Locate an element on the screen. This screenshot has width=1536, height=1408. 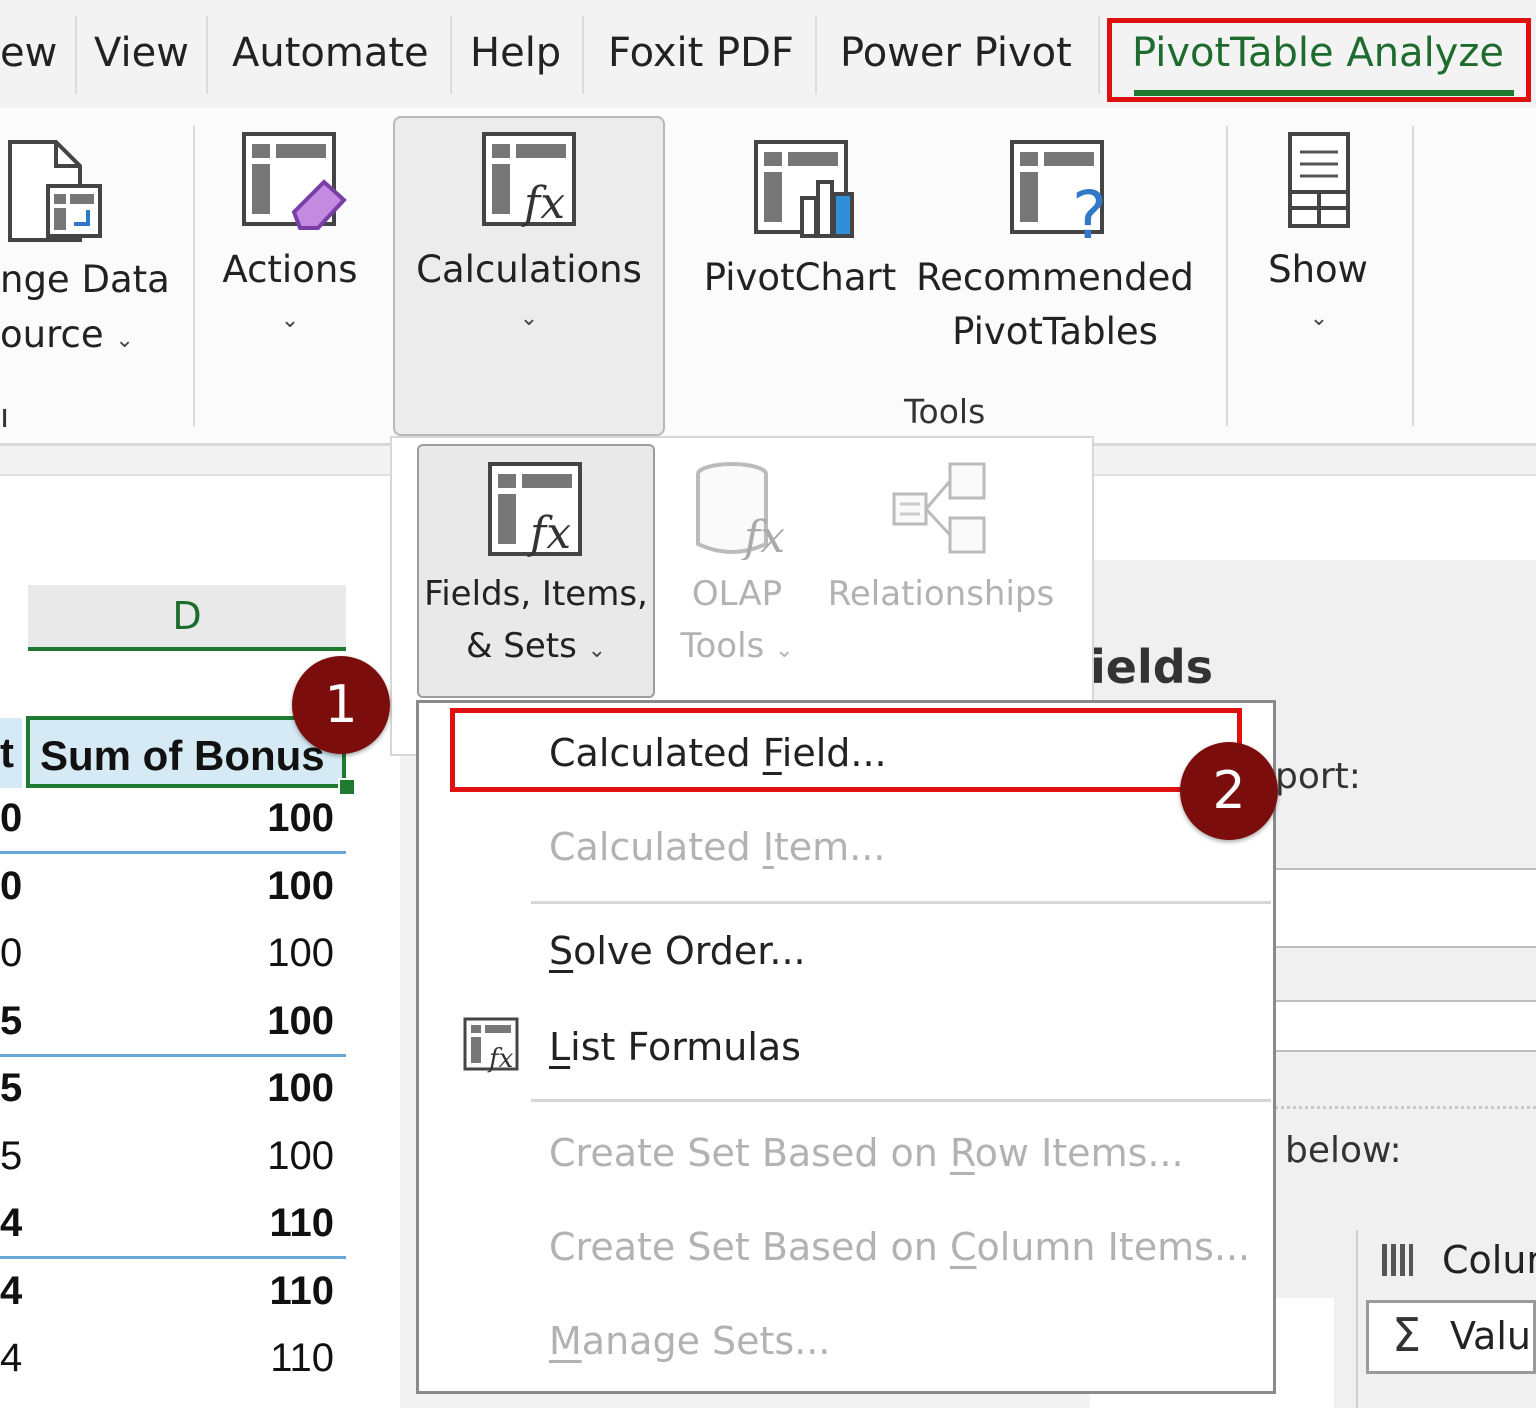
menu-text: Calculated is located at coordinates (656, 847).